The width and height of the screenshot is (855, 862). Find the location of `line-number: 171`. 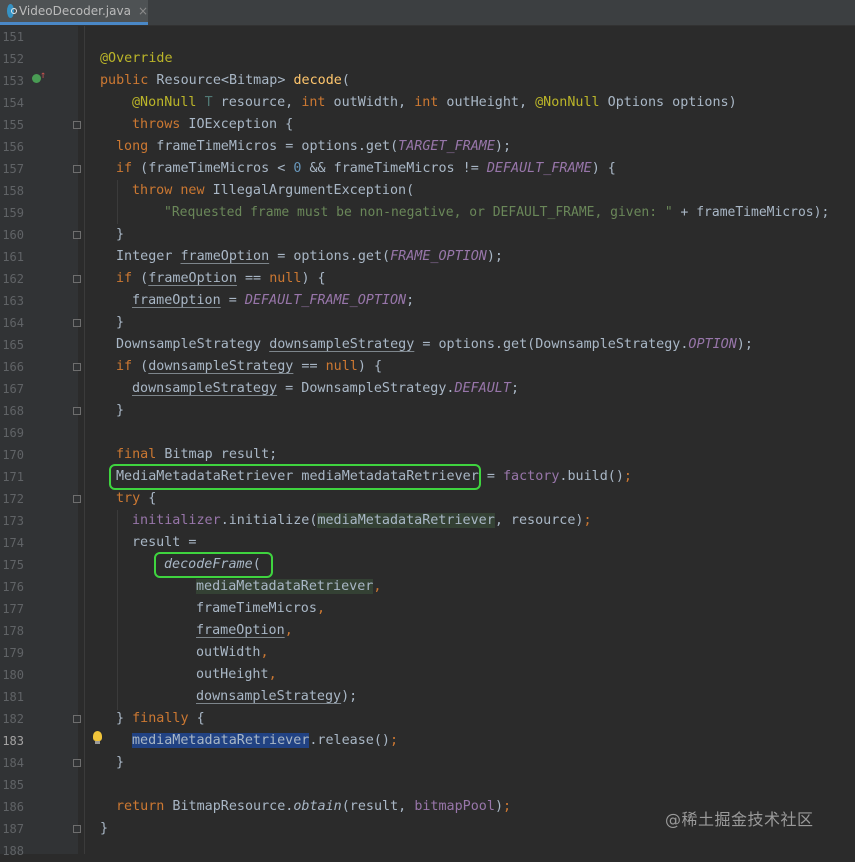

line-number: 171 is located at coordinates (13, 477).